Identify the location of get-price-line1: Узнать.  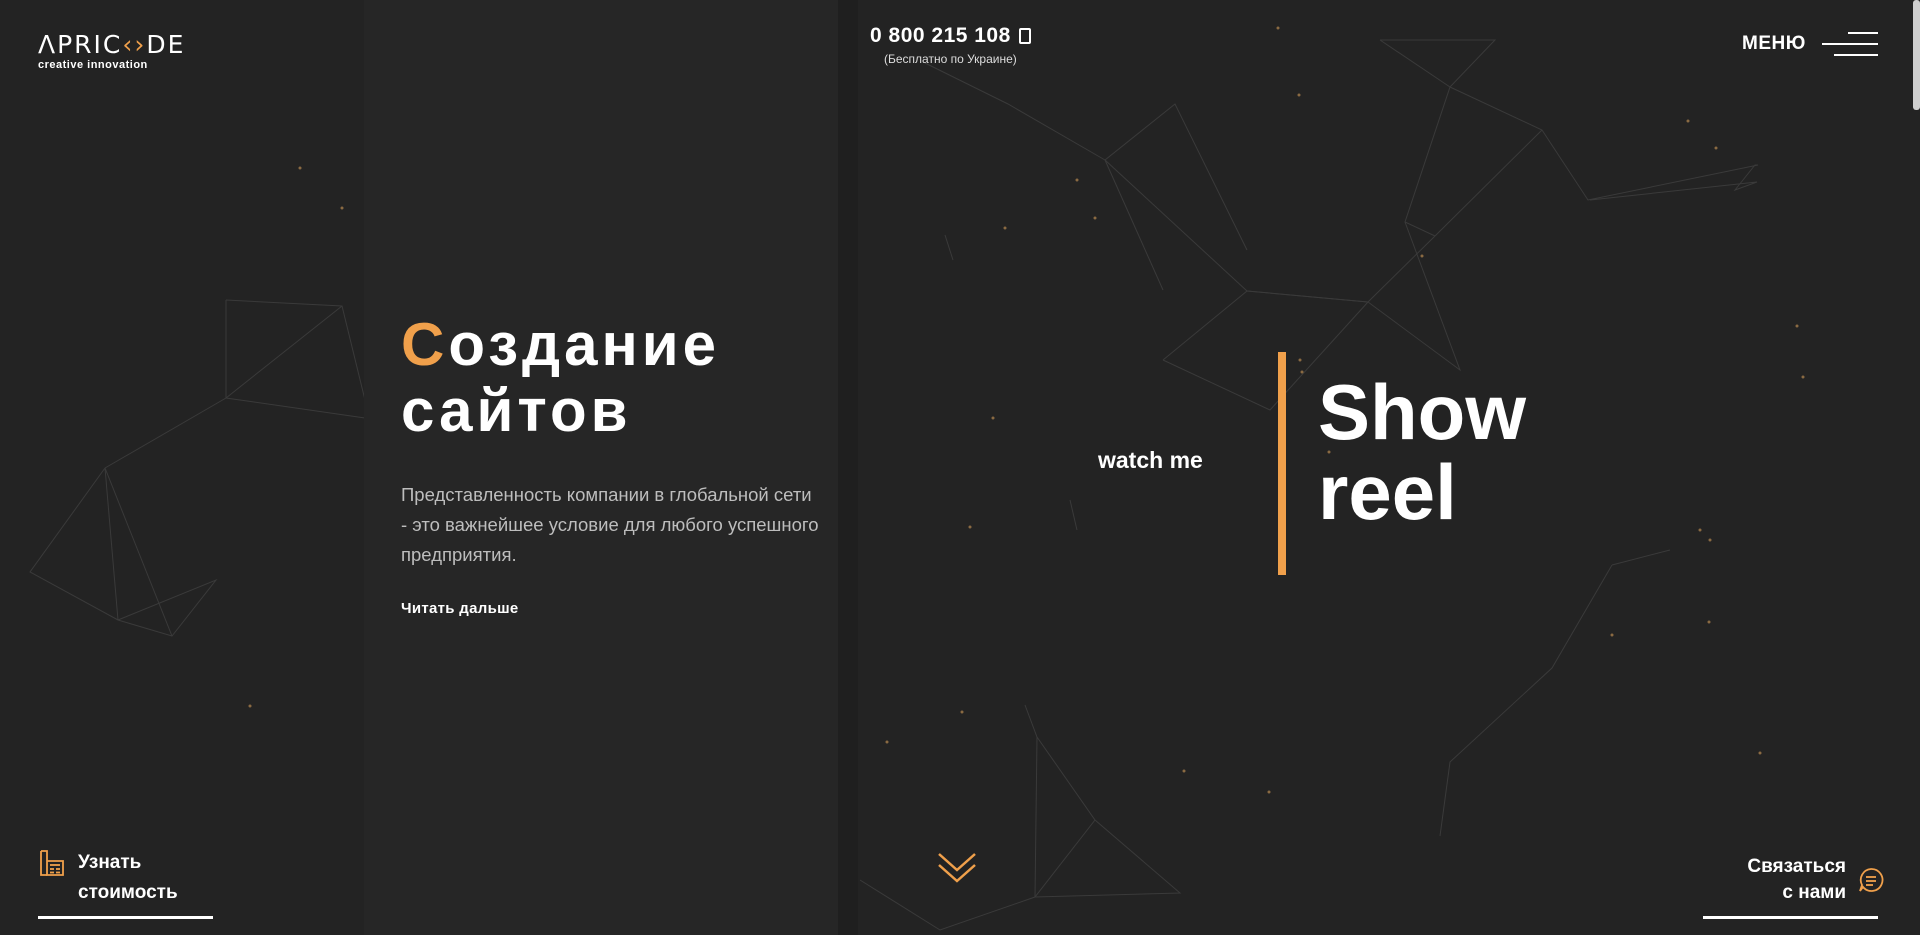
(110, 862).